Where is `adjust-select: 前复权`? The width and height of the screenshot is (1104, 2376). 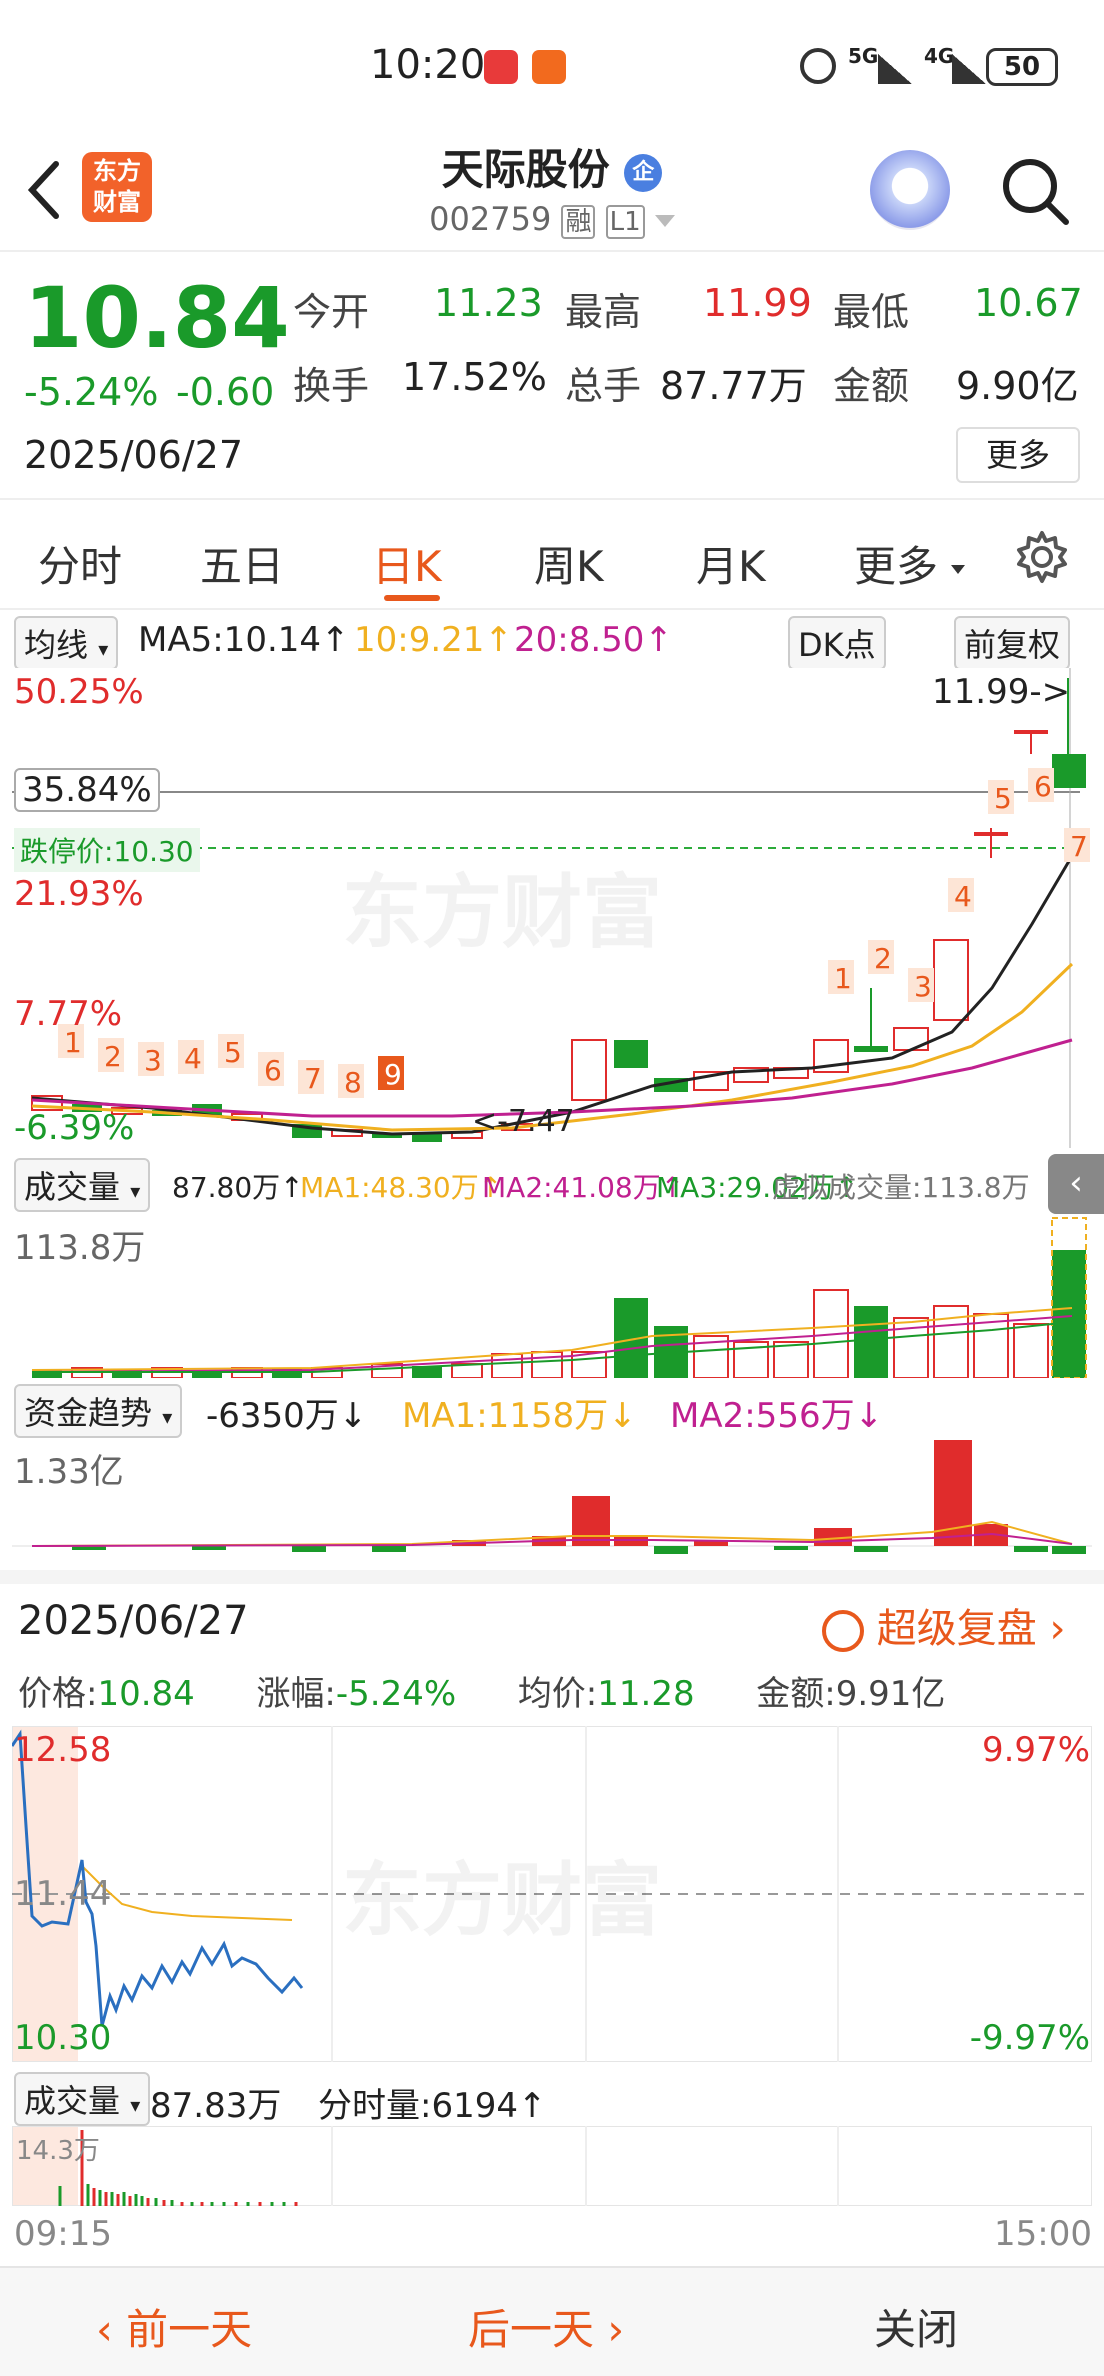
adjust-select: 前复权 is located at coordinates (1012, 643).